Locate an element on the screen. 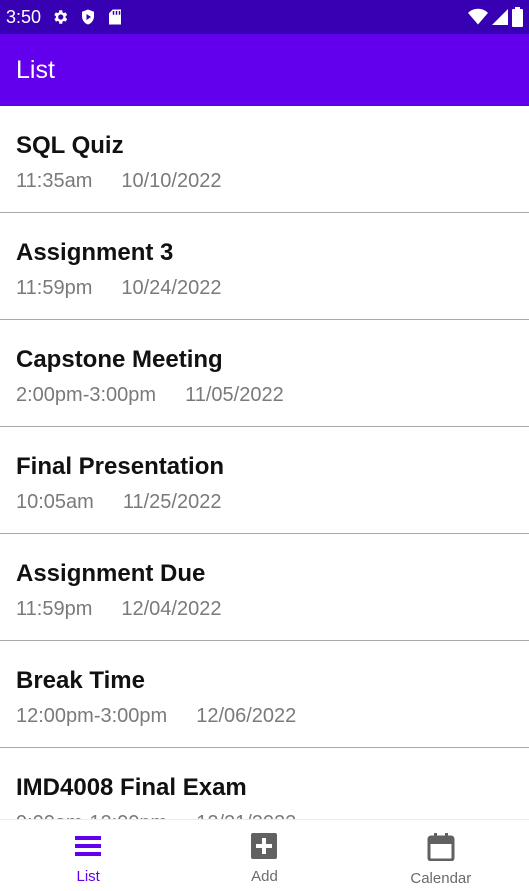  item-meta: 11:35am 10/10/2022 is located at coordinates (264, 181).